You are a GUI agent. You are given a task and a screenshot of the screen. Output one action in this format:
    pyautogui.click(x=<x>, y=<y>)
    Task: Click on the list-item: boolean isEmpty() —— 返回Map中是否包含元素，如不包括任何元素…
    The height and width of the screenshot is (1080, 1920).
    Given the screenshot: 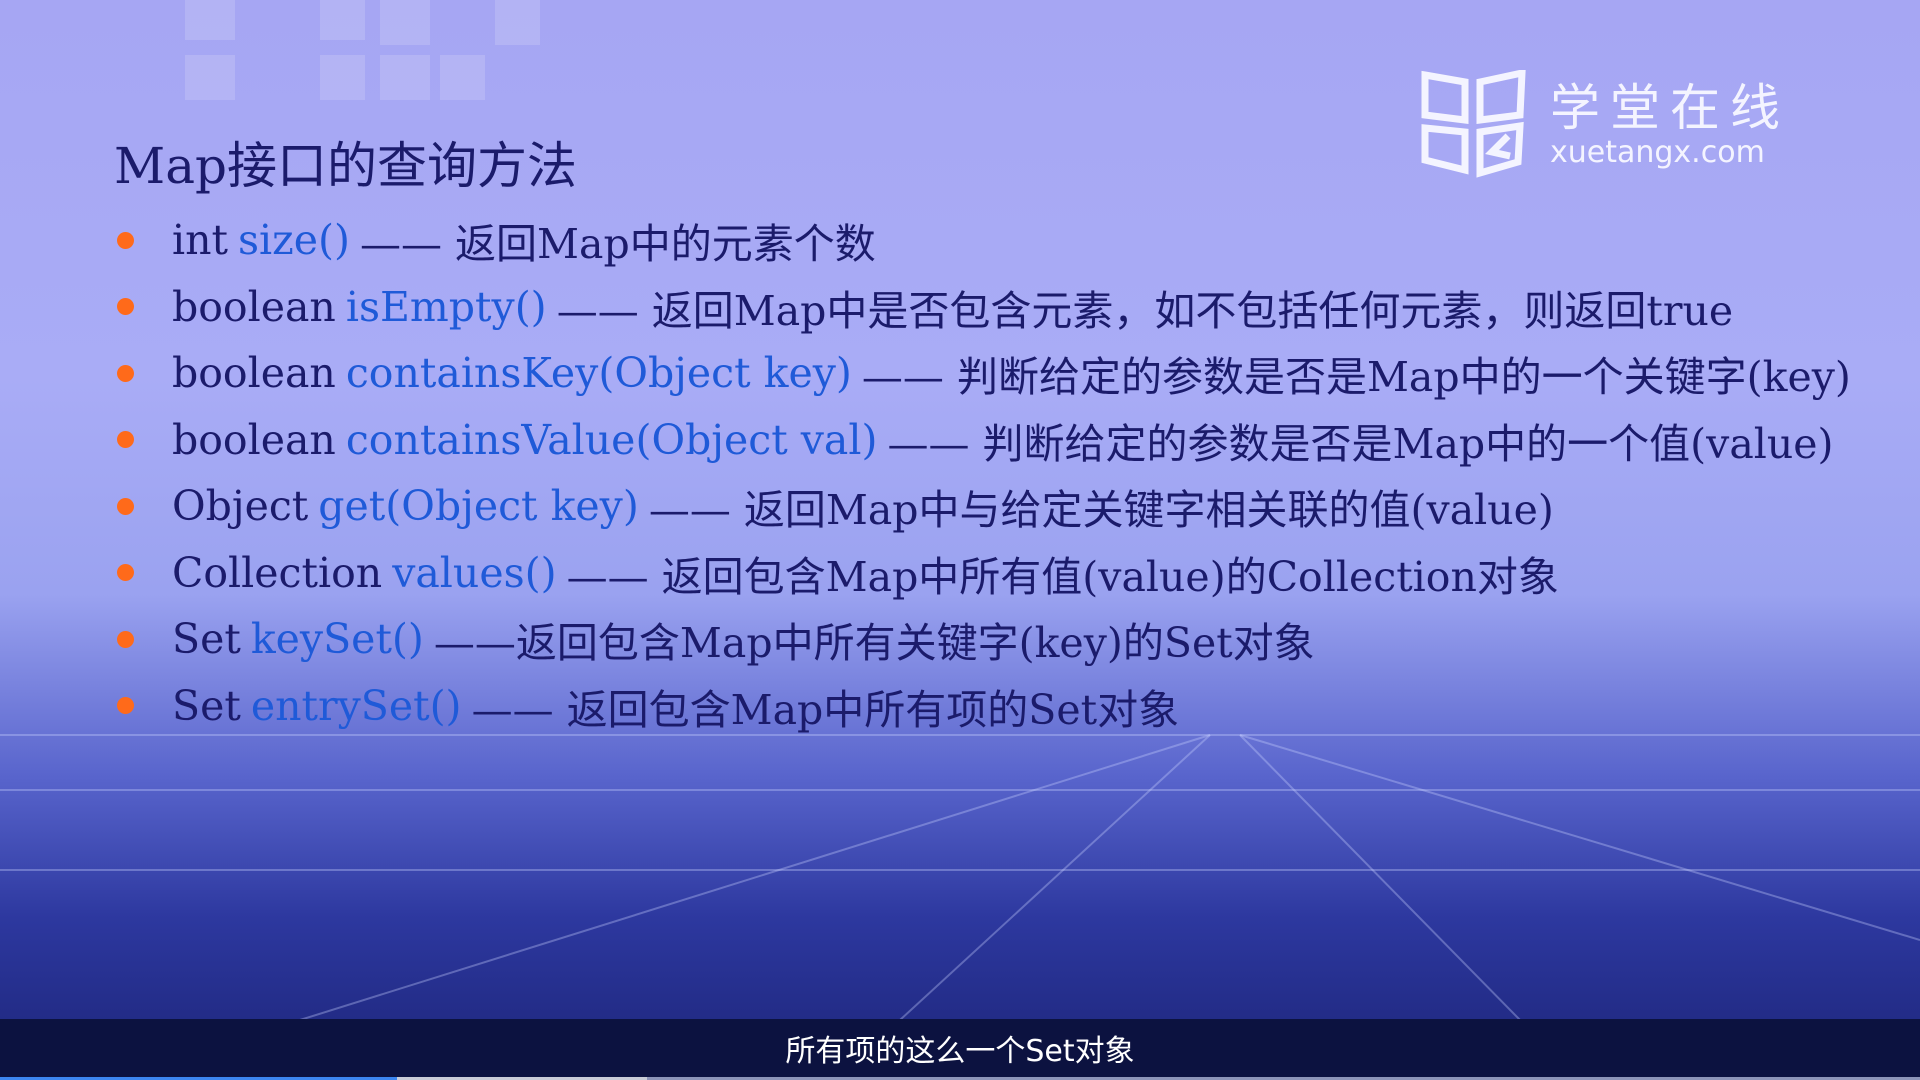 What is the action you would take?
    pyautogui.click(x=982, y=307)
    